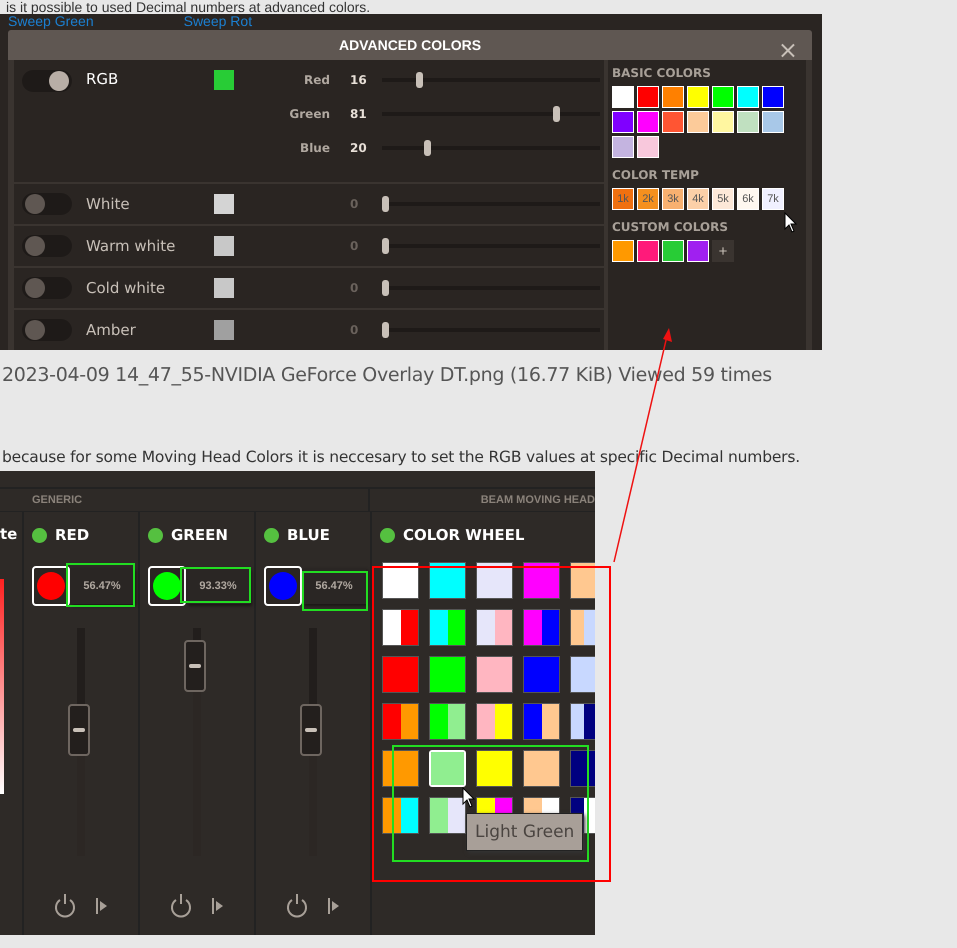 Image resolution: width=957 pixels, height=948 pixels. I want to click on slider-value: 20, so click(359, 148).